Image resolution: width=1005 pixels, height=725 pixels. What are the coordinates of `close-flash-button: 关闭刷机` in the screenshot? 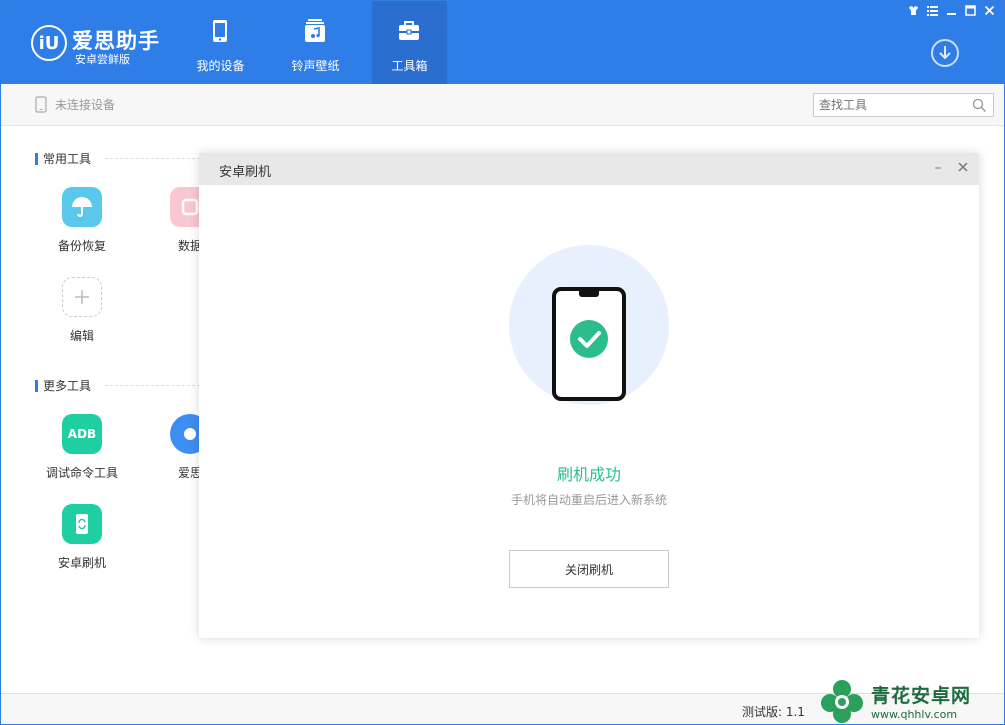 It's located at (589, 569).